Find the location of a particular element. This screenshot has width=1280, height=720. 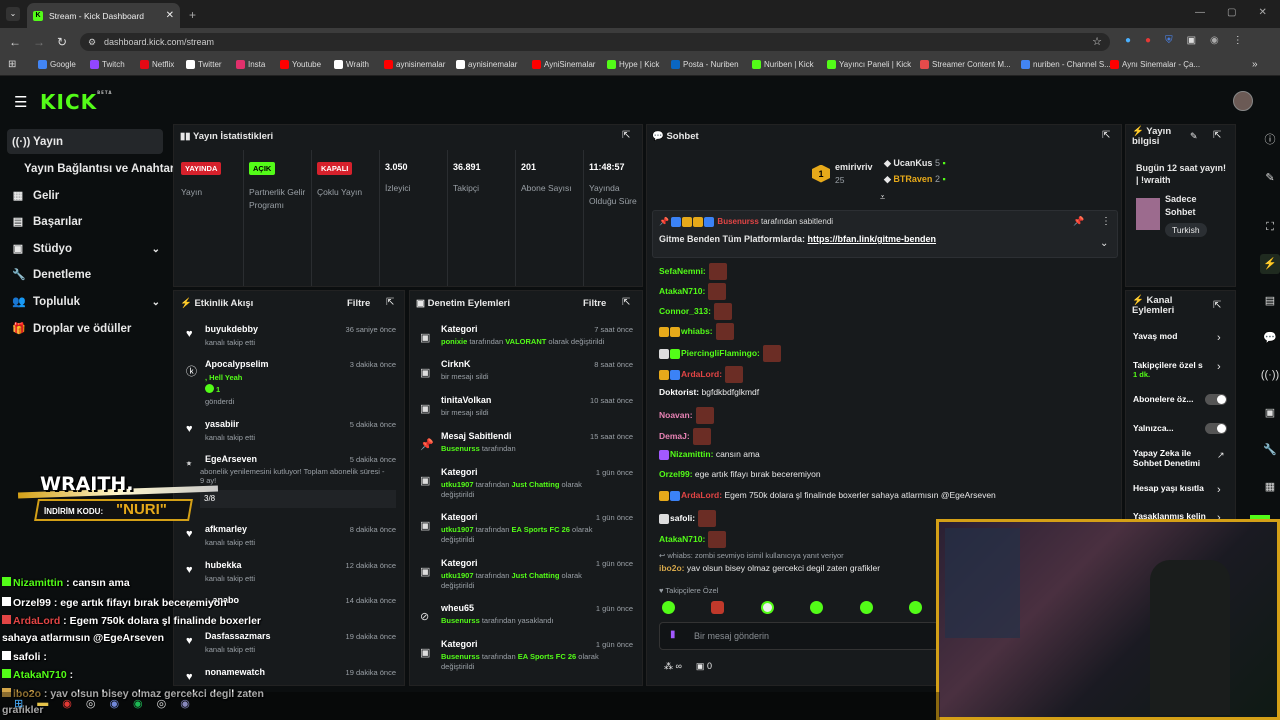

chat-username: DemaJ: is located at coordinates (674, 436).